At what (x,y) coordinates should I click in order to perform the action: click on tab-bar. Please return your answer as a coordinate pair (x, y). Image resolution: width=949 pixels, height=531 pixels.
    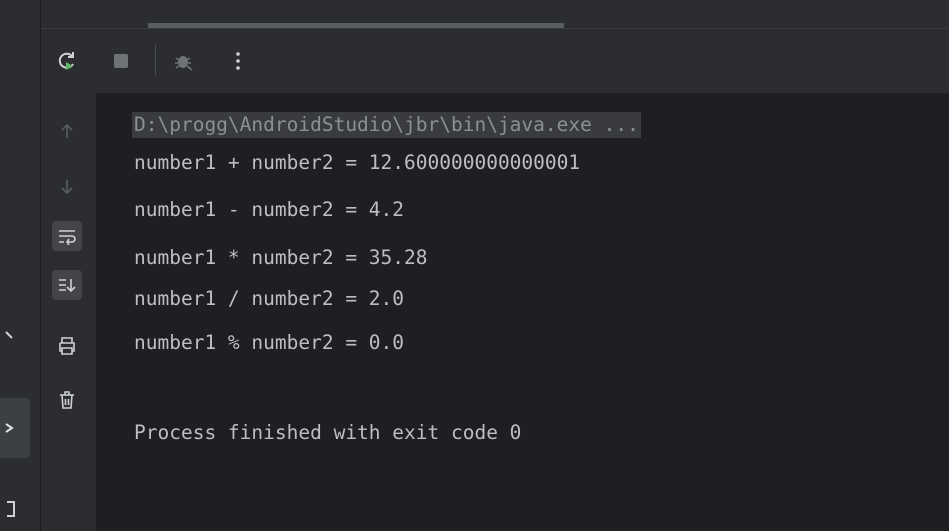
    Looking at the image, I should click on (495, 14).